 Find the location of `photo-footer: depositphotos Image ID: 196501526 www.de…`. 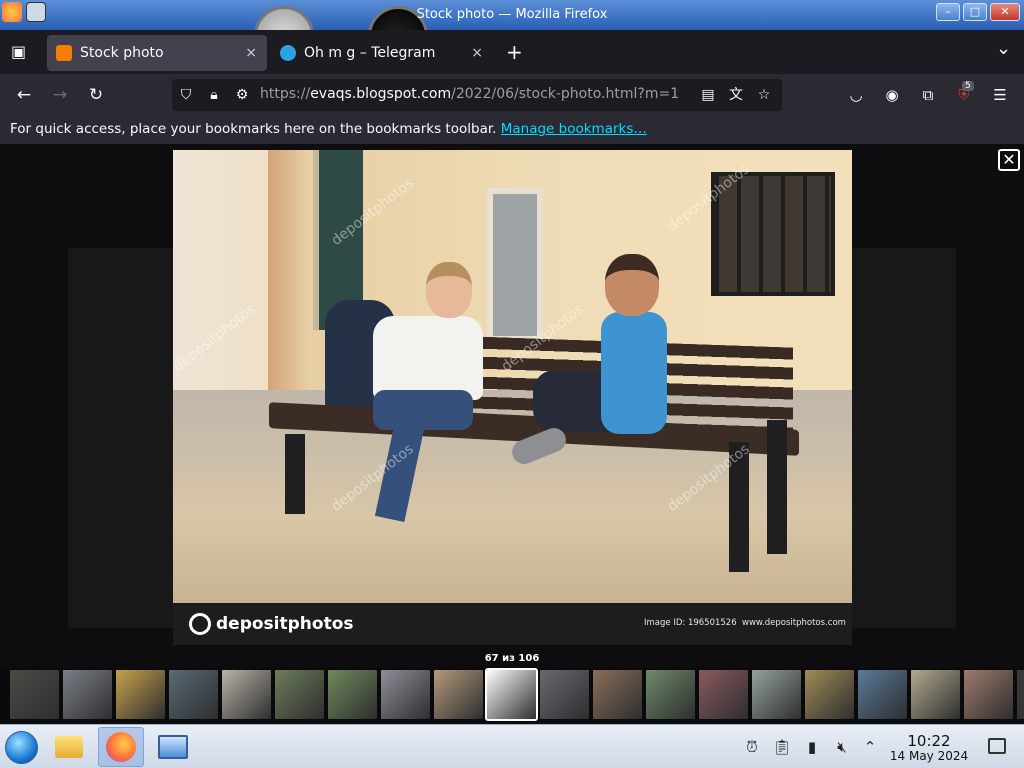

photo-footer: depositphotos Image ID: 196501526 www.de… is located at coordinates (512, 624).